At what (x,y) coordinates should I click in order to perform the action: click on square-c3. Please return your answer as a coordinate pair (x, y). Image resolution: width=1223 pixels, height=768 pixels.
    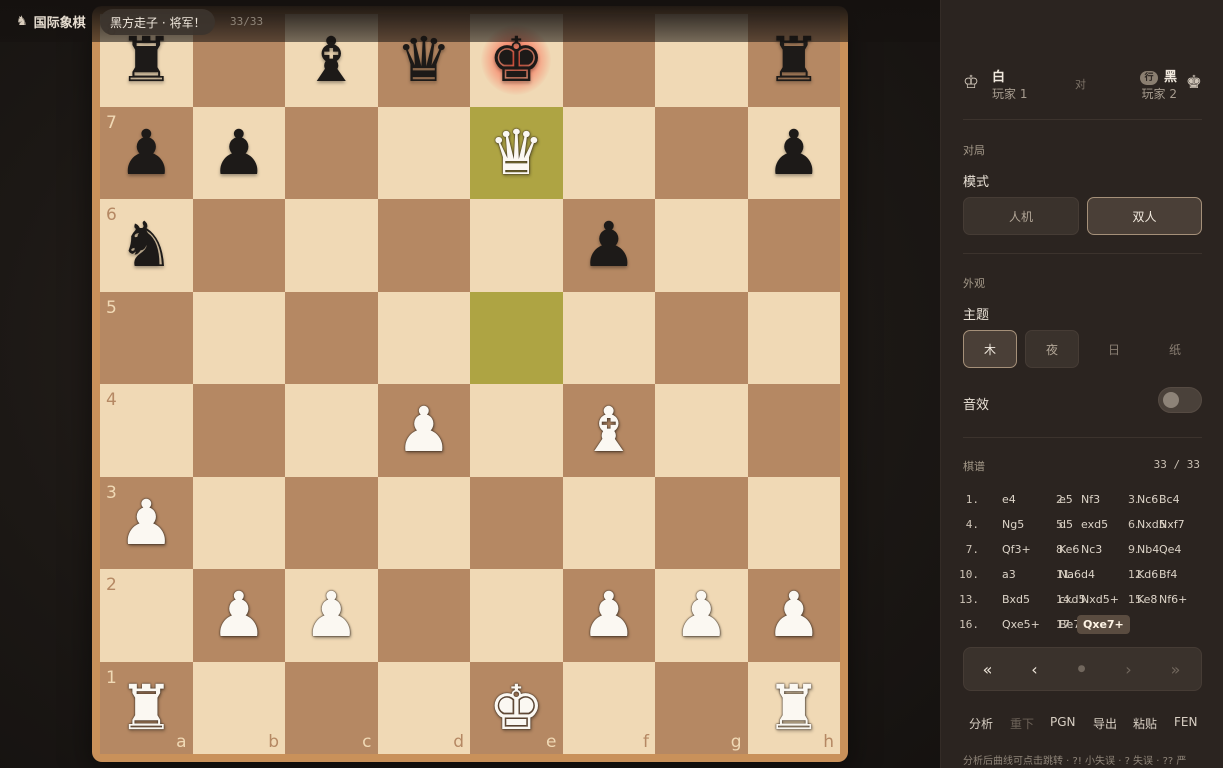
    Looking at the image, I should click on (331, 522).